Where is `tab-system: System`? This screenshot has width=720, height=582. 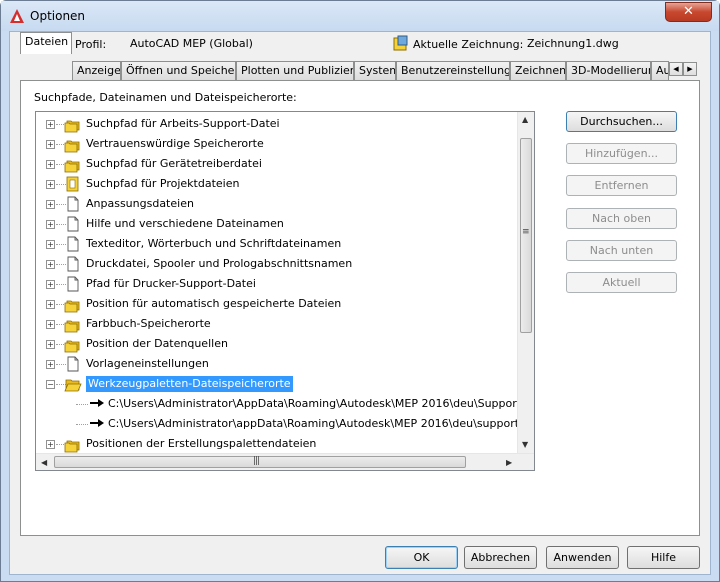
tab-system: System is located at coordinates (375, 70).